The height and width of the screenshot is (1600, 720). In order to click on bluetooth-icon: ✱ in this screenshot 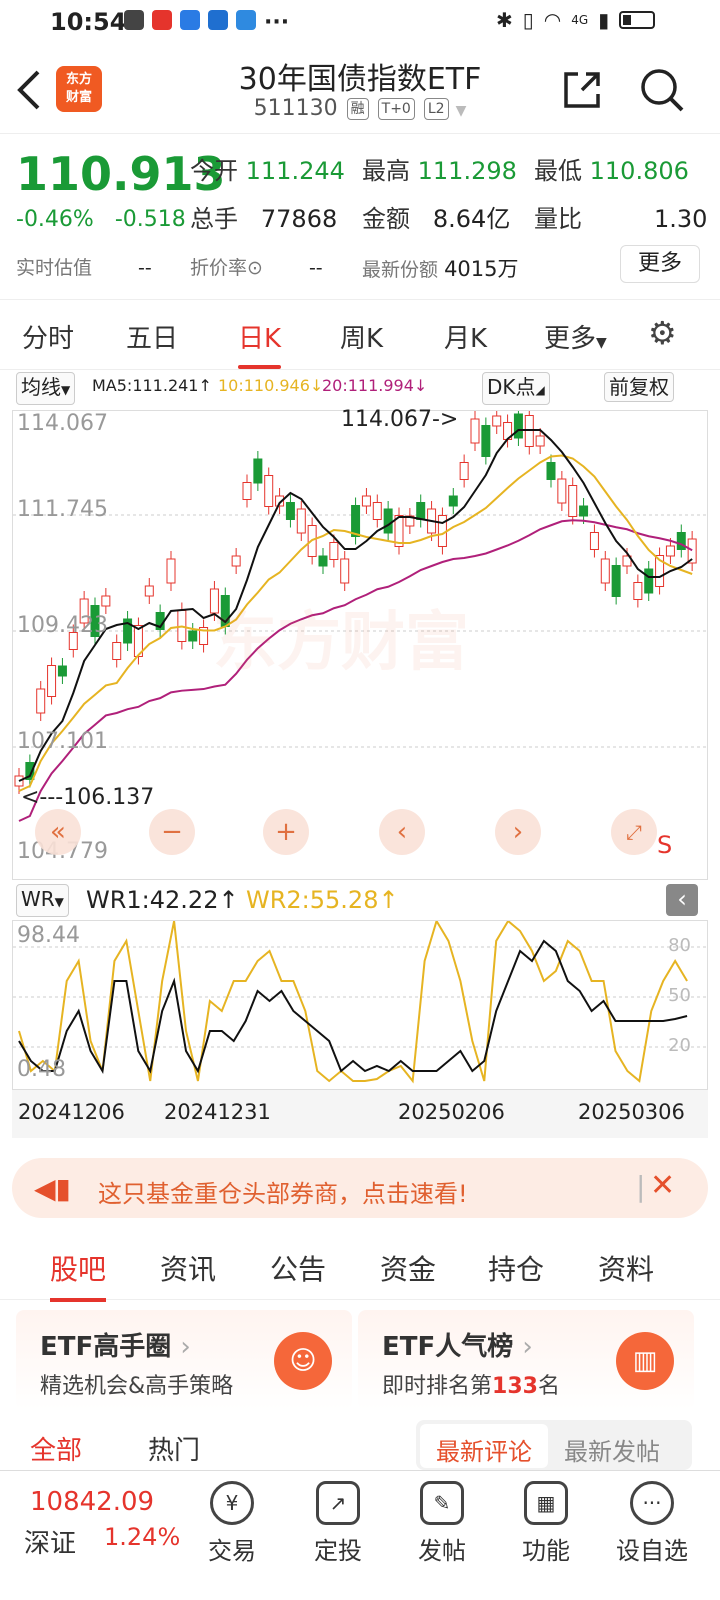, I will do `click(504, 20)`.